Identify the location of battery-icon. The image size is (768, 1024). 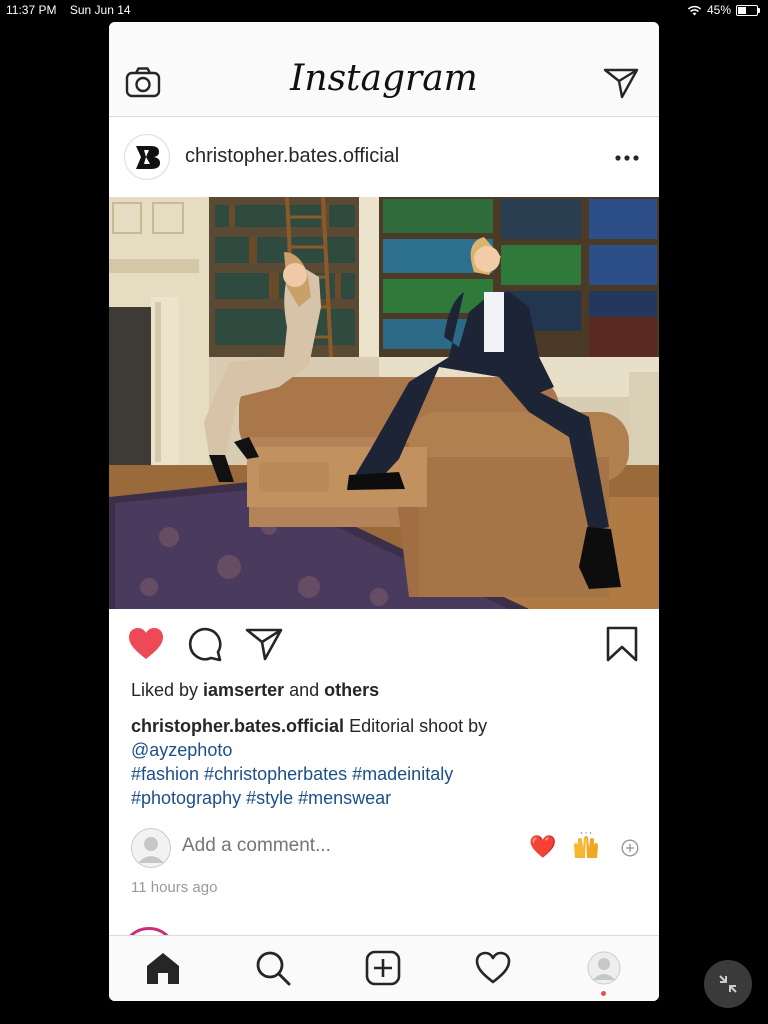
(748, 10).